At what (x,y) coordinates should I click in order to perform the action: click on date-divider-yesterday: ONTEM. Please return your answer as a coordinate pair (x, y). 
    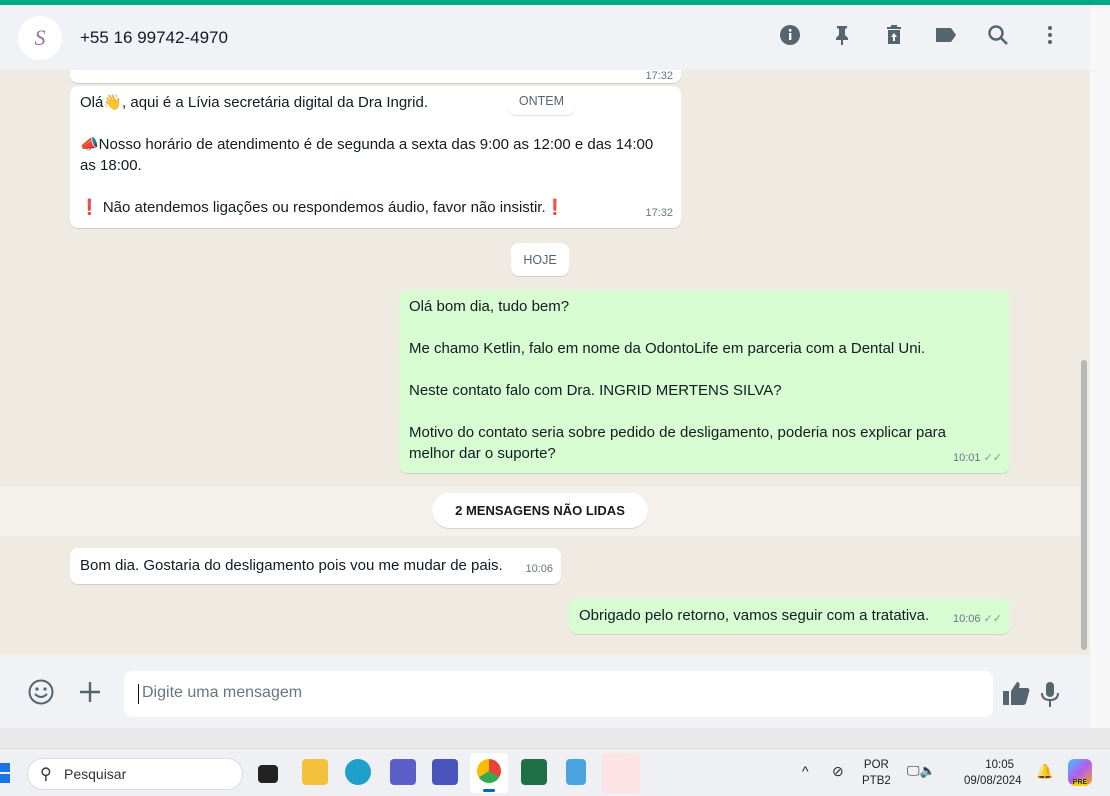
    Looking at the image, I should click on (541, 100).